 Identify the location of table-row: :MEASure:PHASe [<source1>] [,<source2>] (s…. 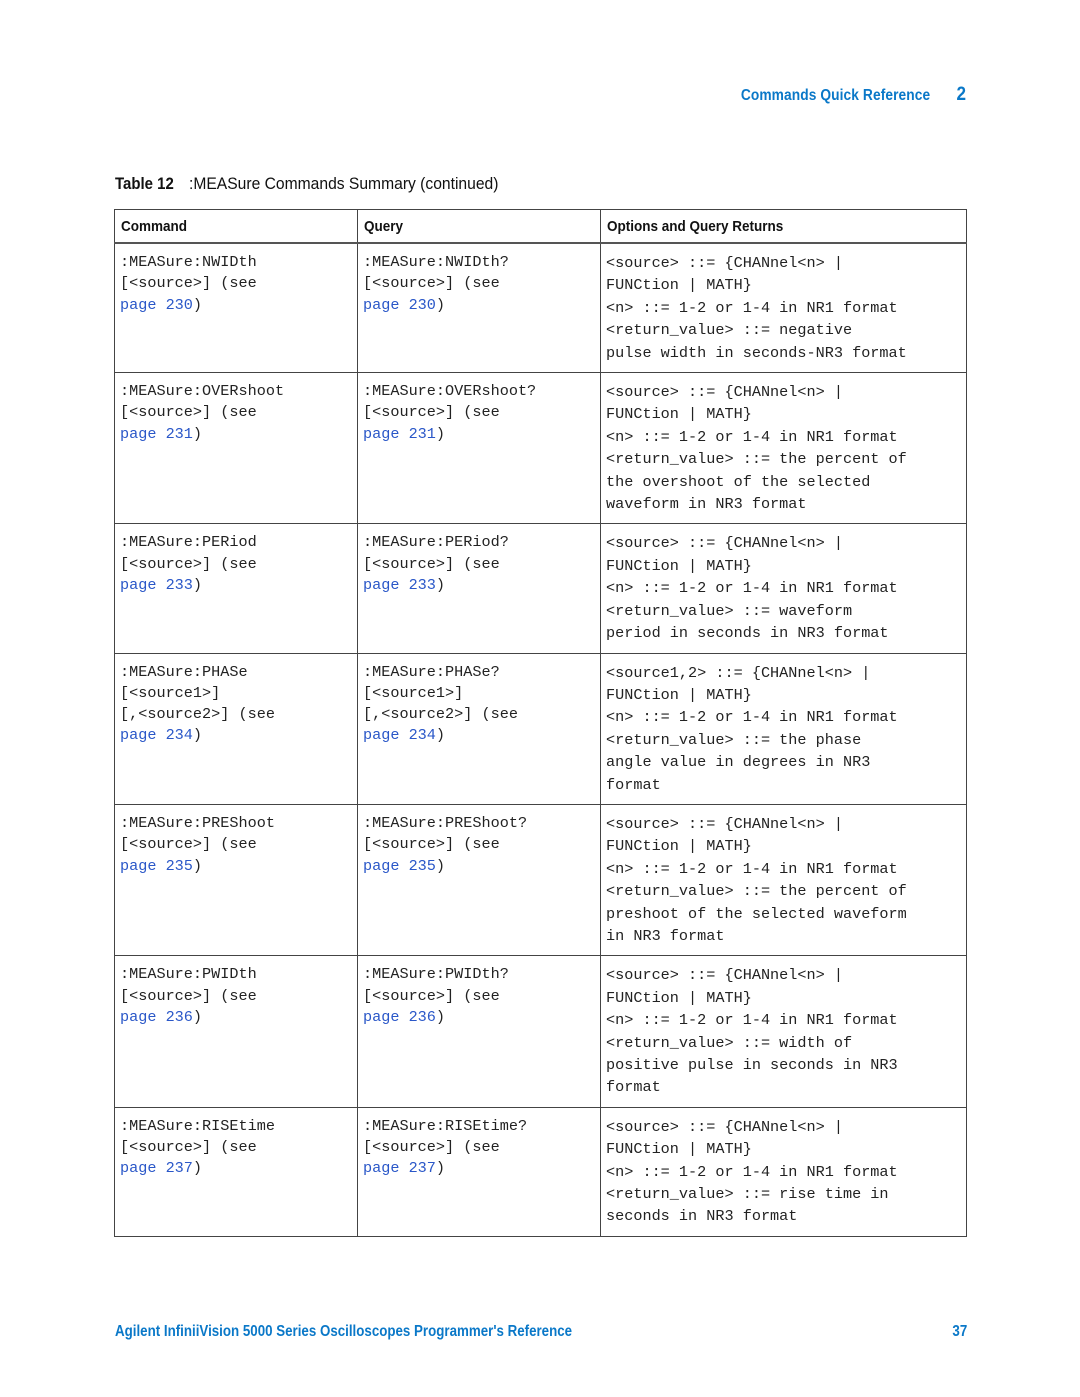
(540, 728).